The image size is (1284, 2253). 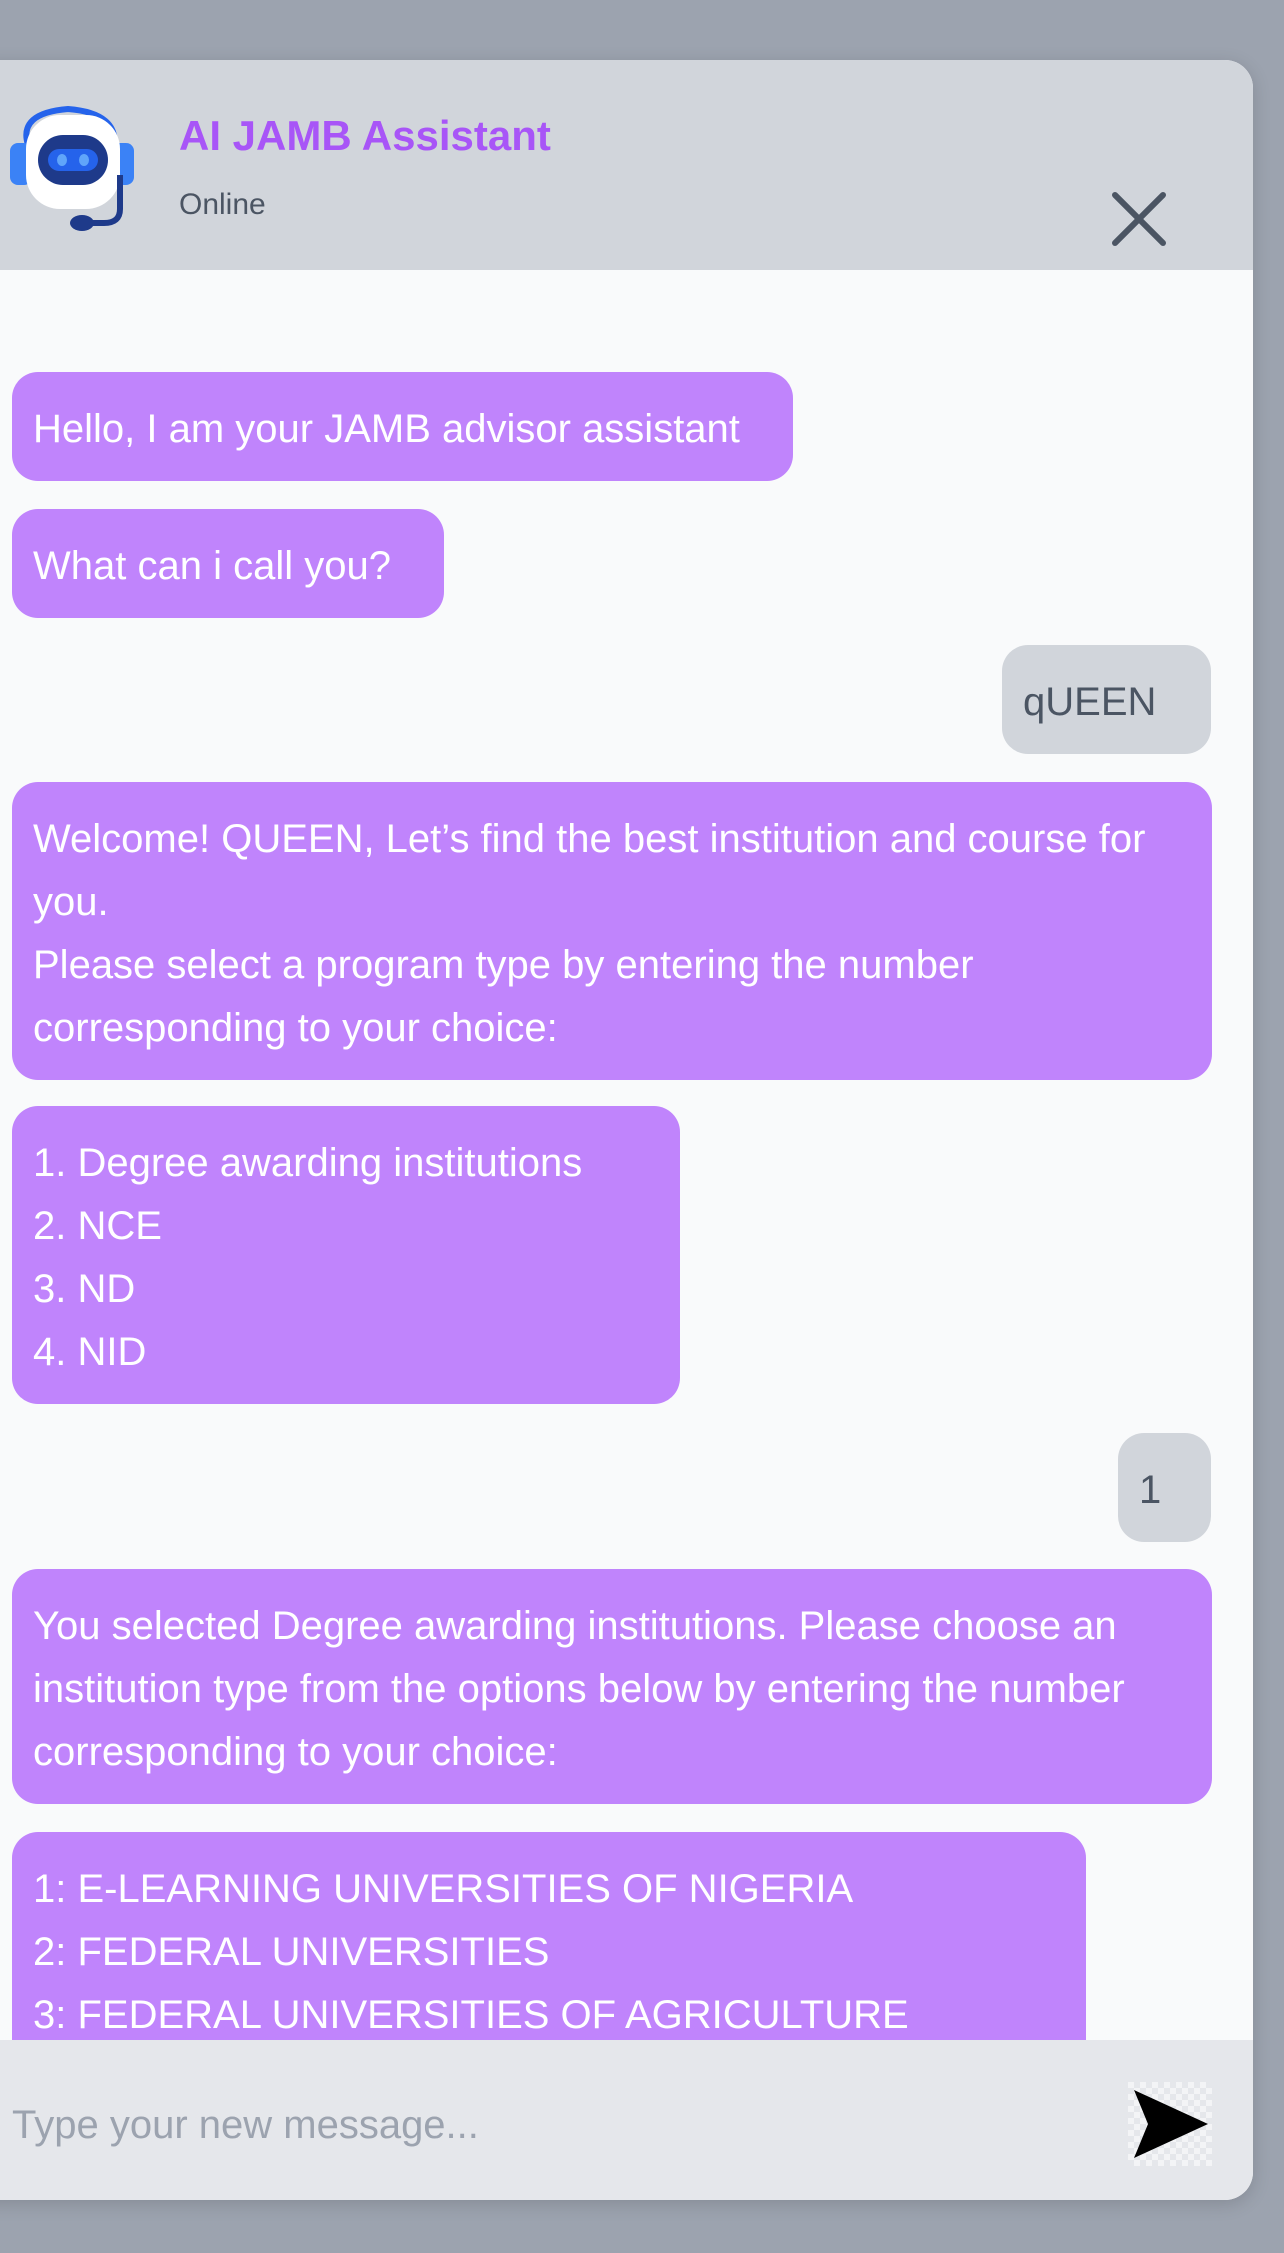 What do you see at coordinates (1164, 1487) in the screenshot?
I see `user-message: 1` at bounding box center [1164, 1487].